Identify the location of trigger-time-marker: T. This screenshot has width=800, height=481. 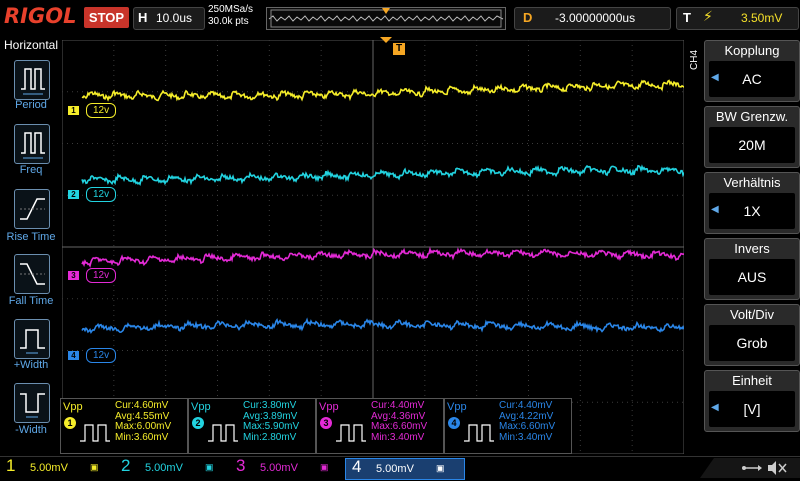
(399, 49).